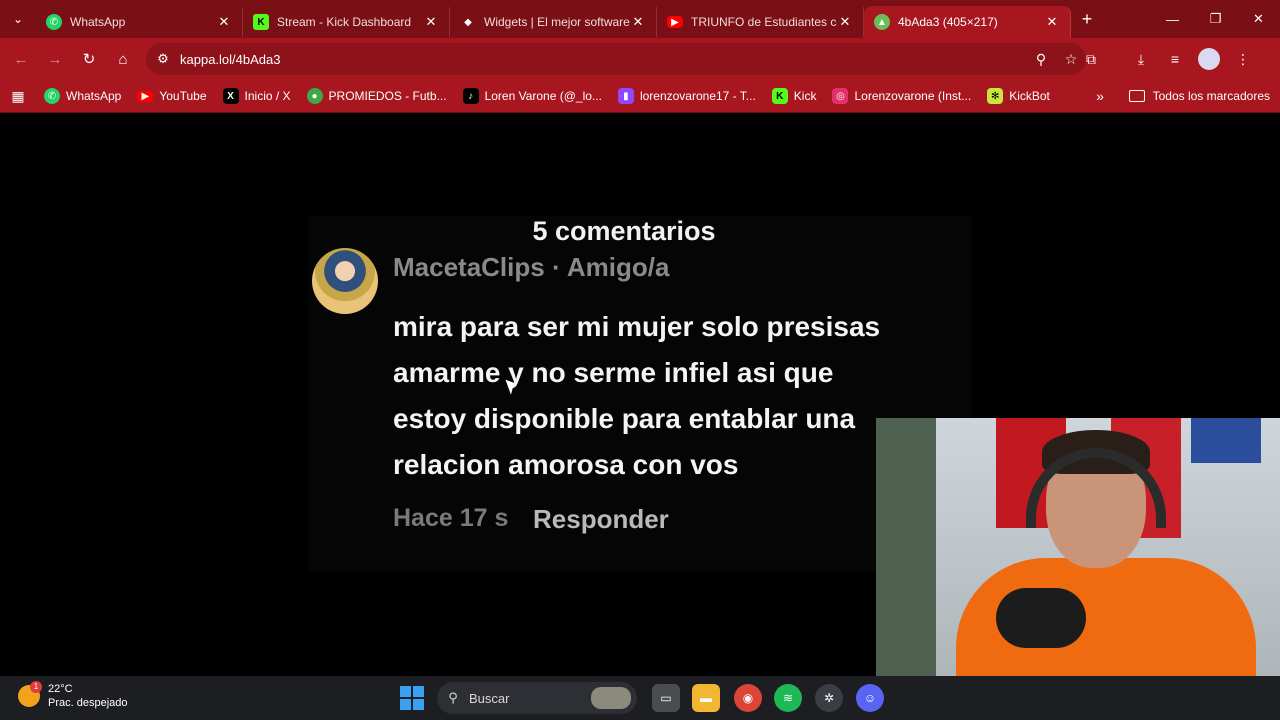 The width and height of the screenshot is (1280, 720). What do you see at coordinates (611, 698) in the screenshot?
I see `search-highlight-image` at bounding box center [611, 698].